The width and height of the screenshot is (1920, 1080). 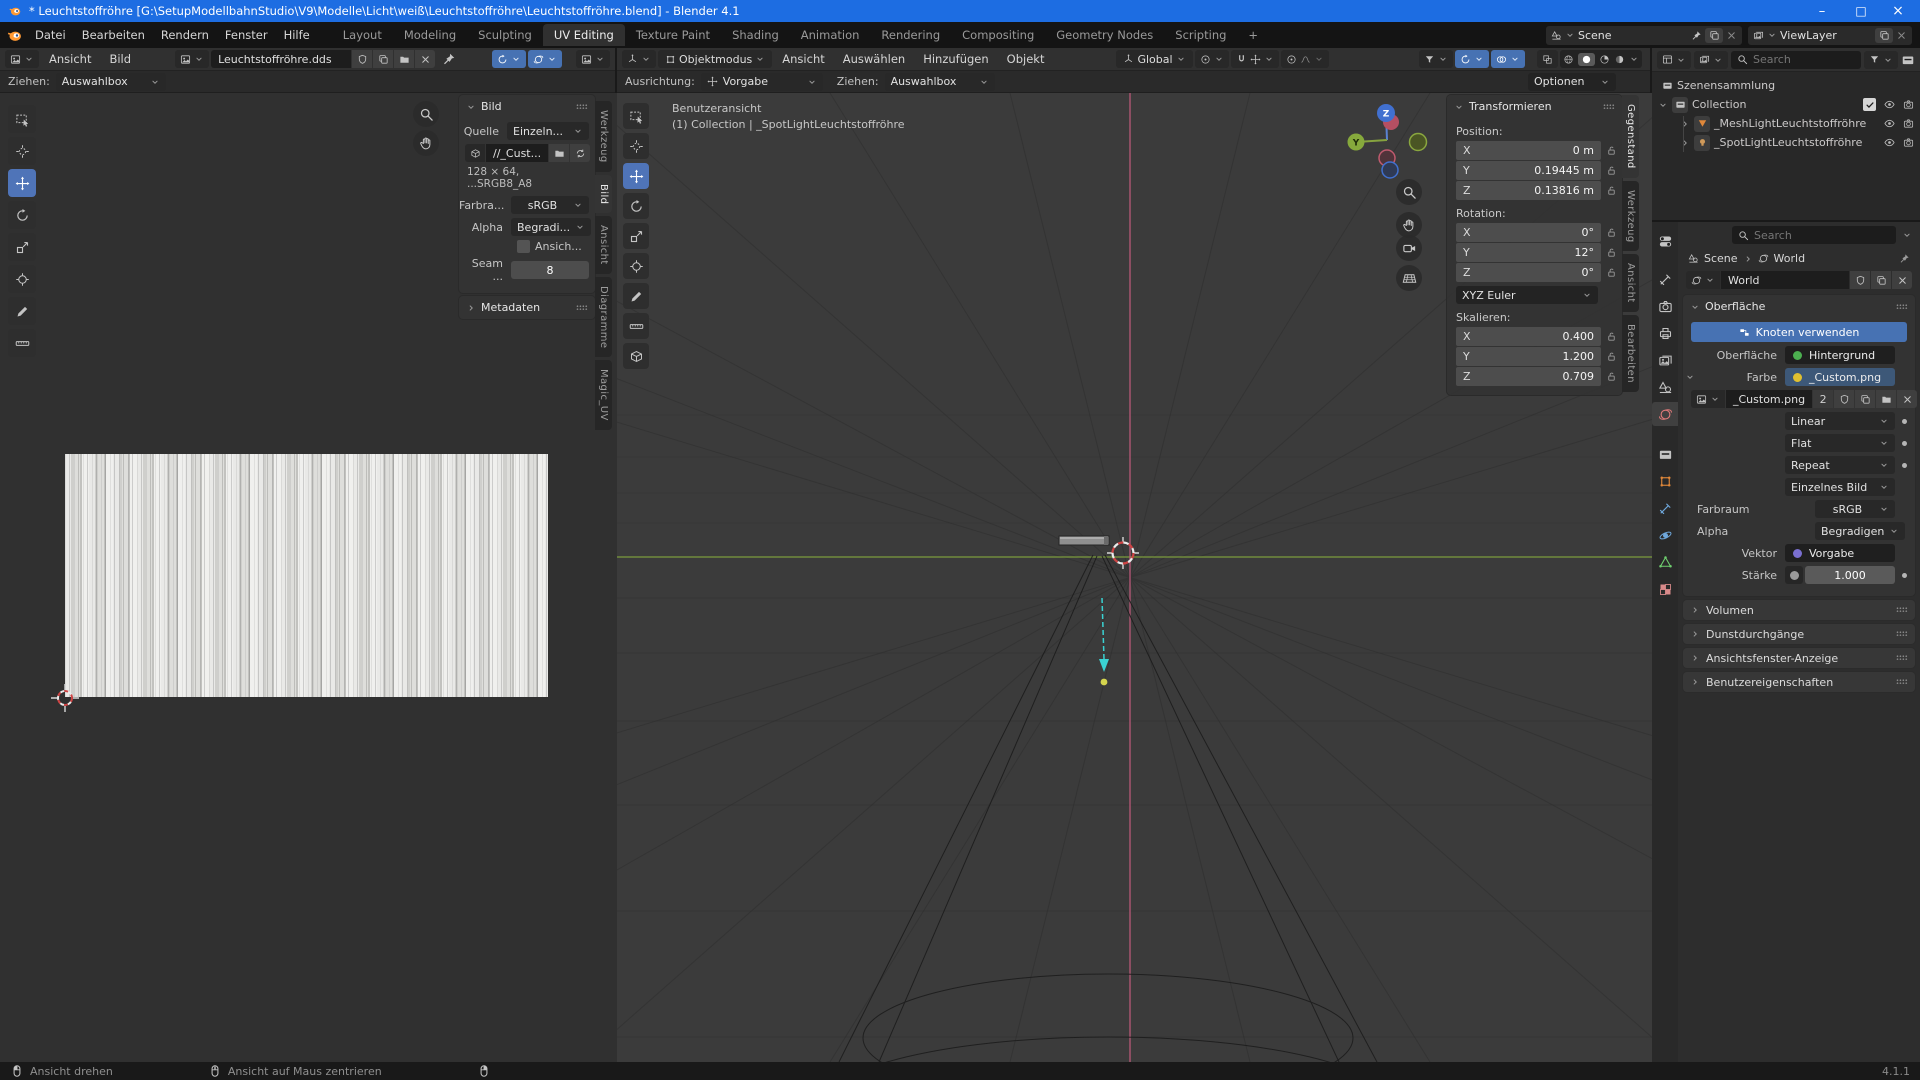 I want to click on shading-wireframe-icon, so click(x=1568, y=59).